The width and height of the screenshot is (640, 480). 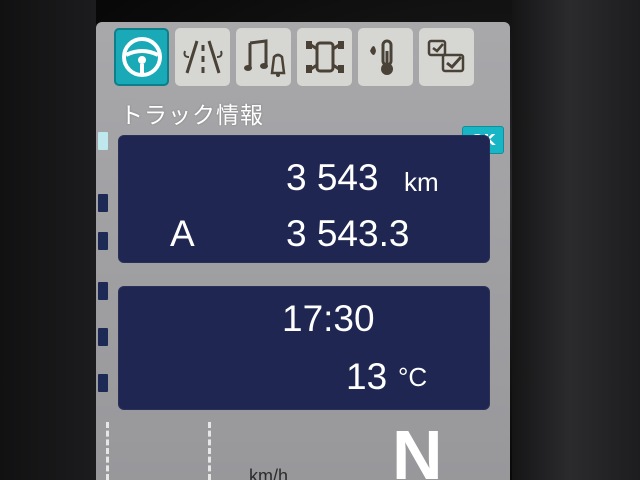 I want to click on trip-value: 3 543.3, so click(x=348, y=233).